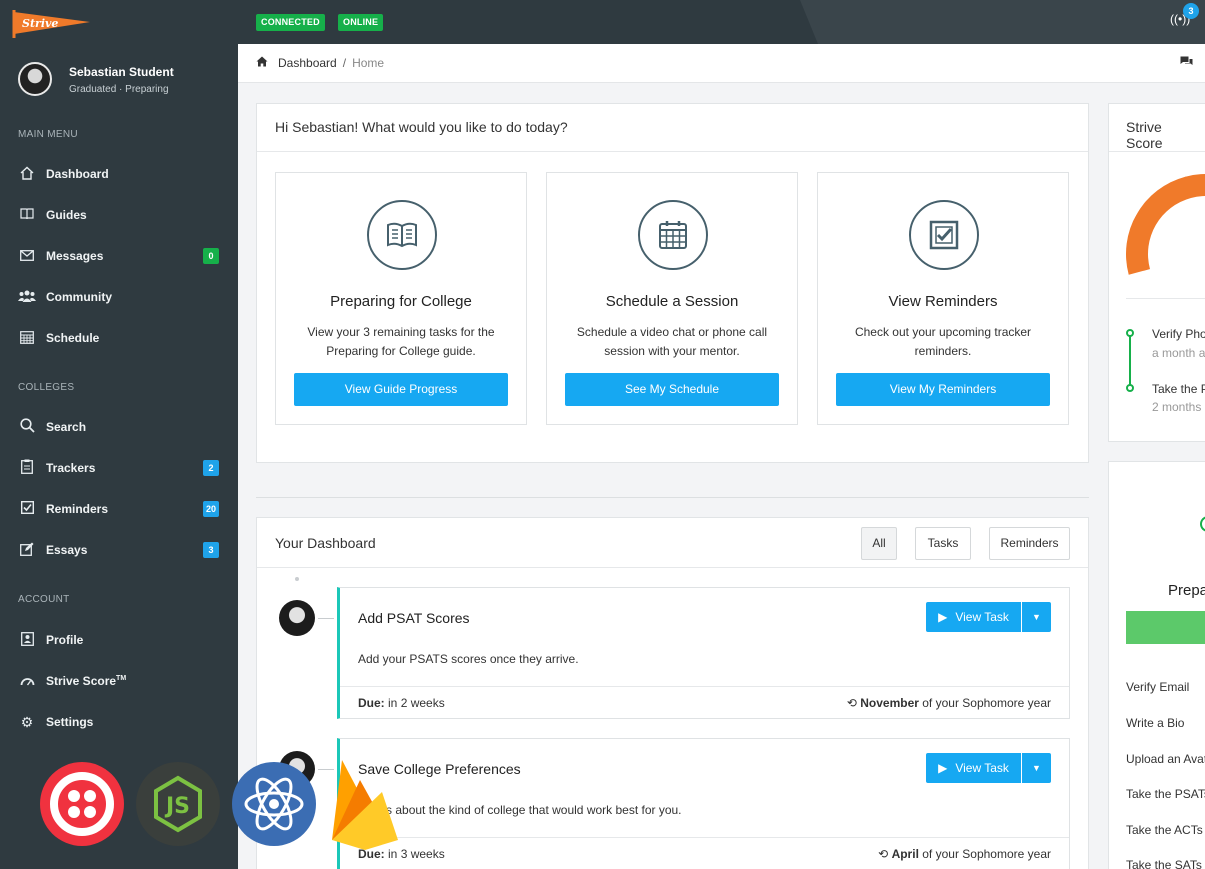 Image resolution: width=1205 pixels, height=869 pixels. Describe the element at coordinates (27, 640) in the screenshot. I see `profile-icon` at that location.